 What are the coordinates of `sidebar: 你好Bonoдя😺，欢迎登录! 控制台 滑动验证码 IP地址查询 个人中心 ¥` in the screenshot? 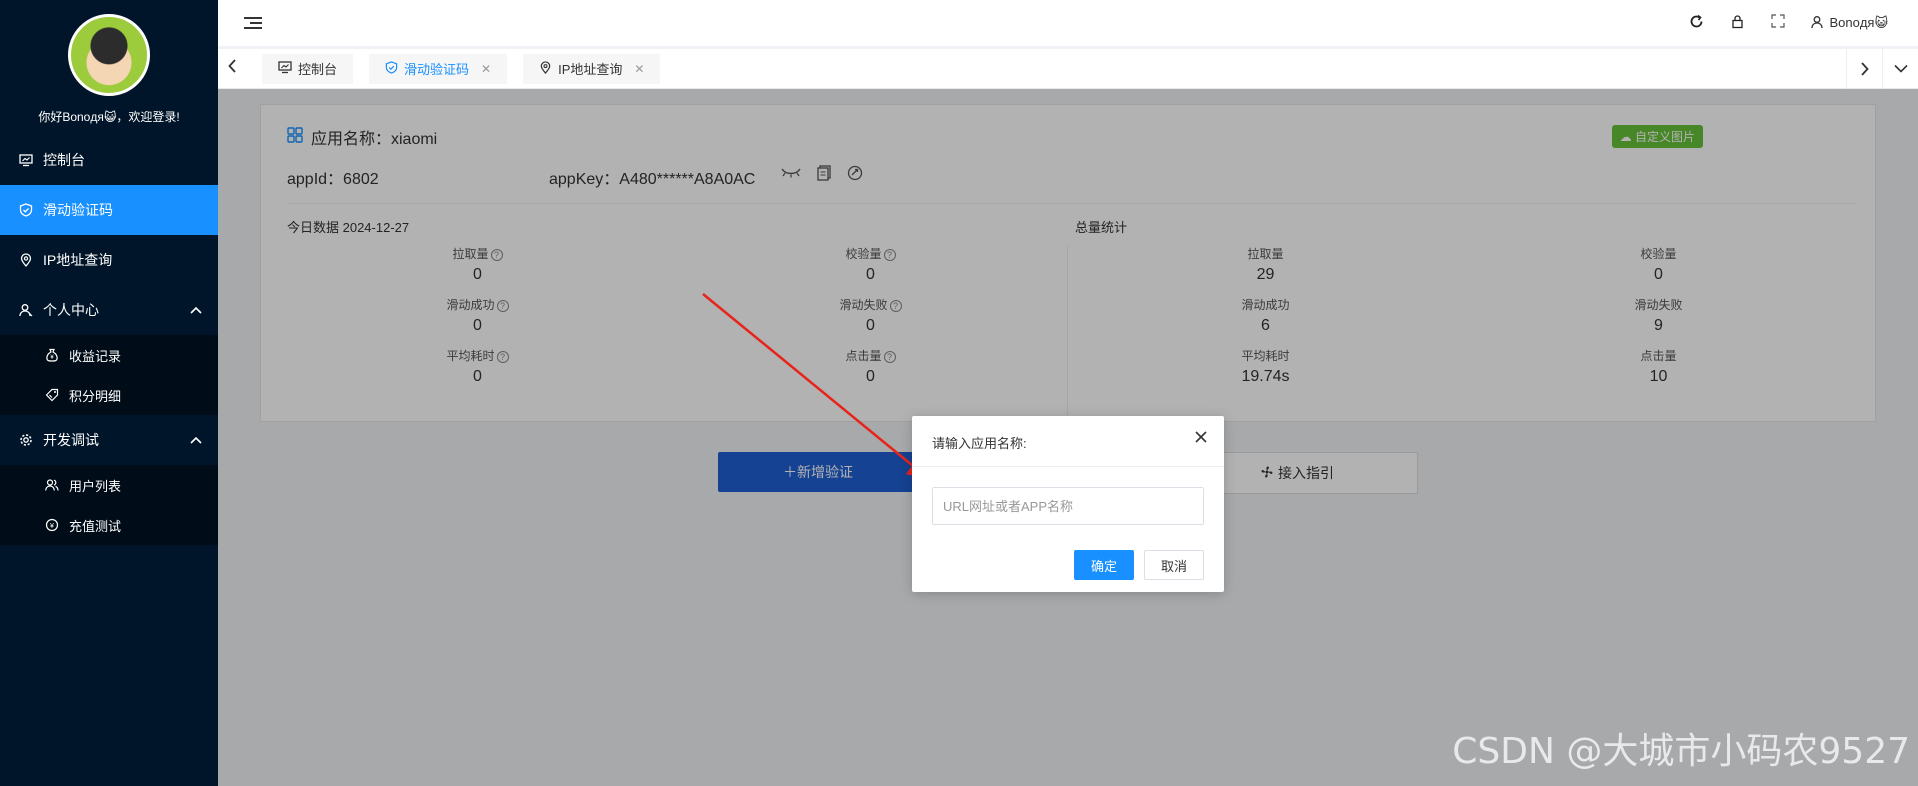 It's located at (109, 393).